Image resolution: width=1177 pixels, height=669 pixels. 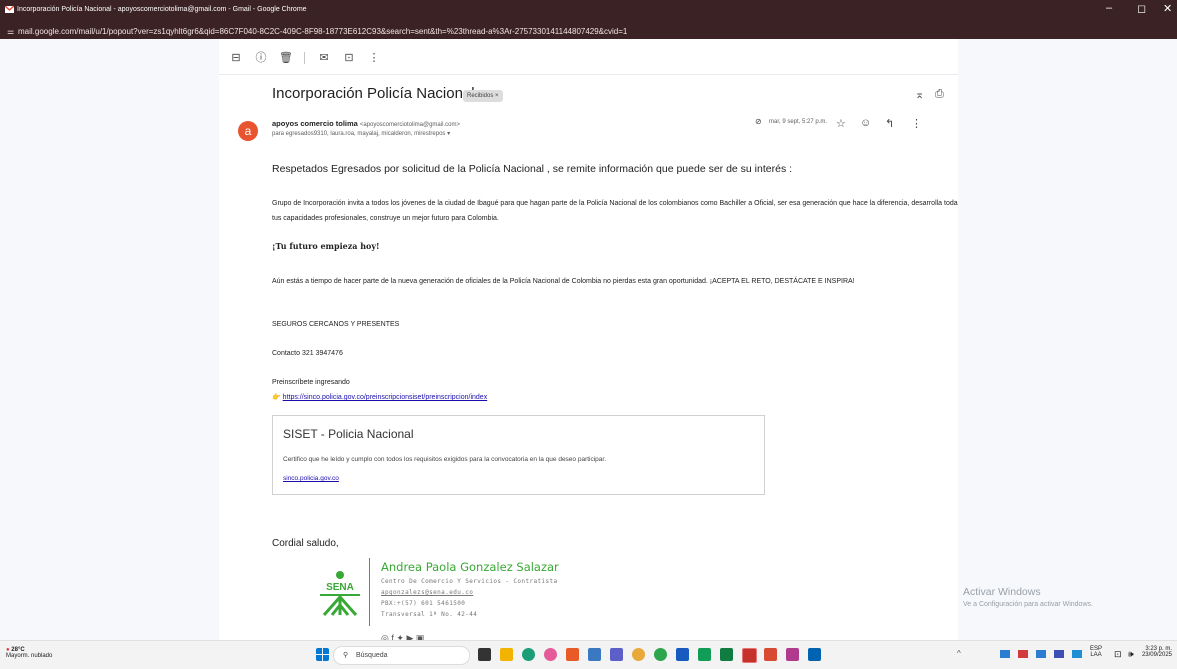 What do you see at coordinates (369, 592) in the screenshot?
I see `signature-divider` at bounding box center [369, 592].